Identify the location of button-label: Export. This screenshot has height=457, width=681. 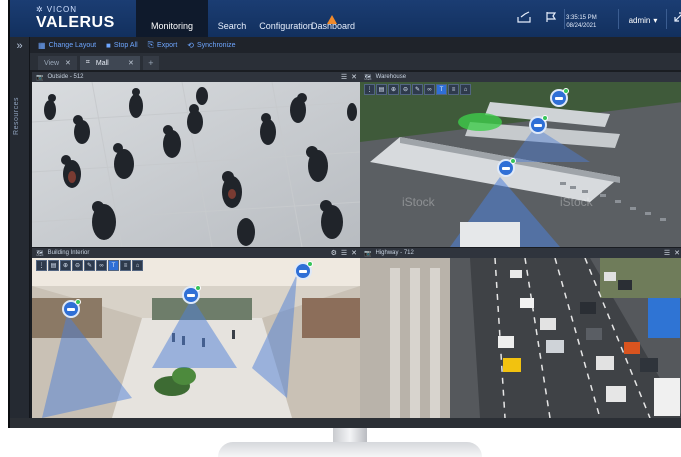
(167, 45).